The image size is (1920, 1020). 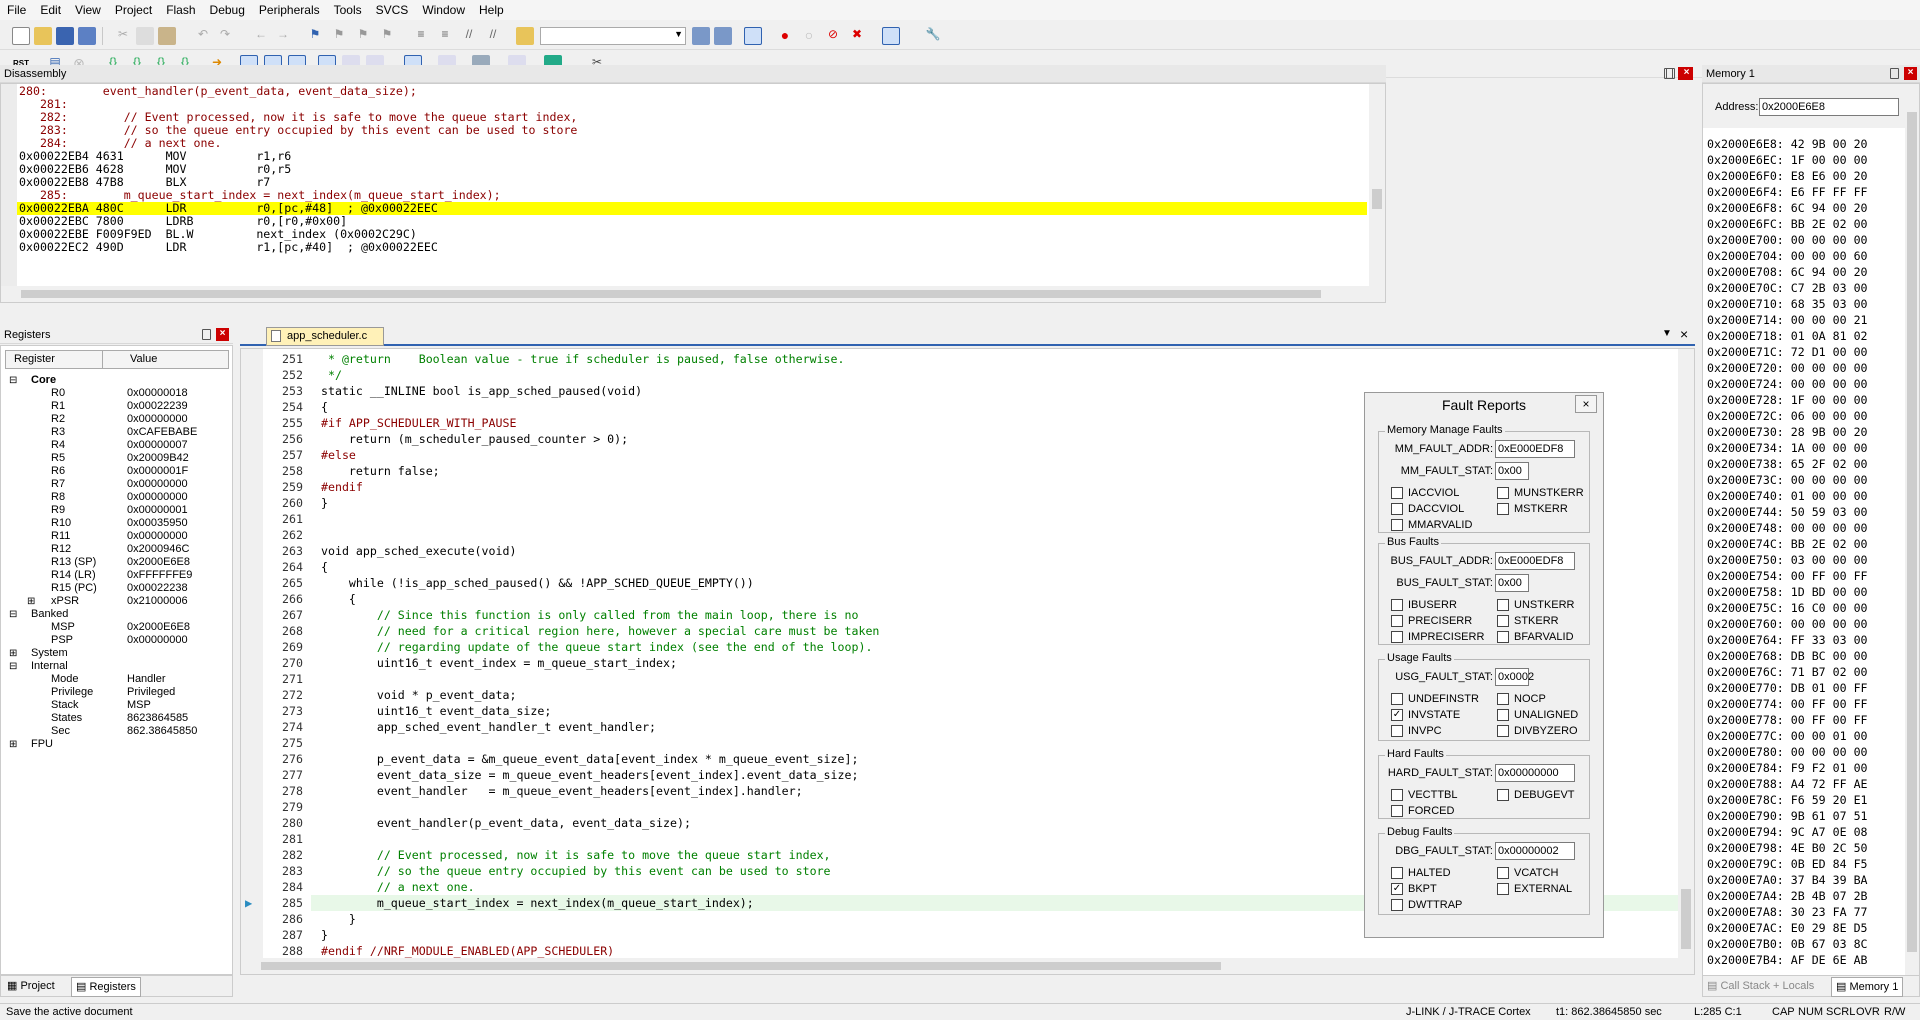 I want to click on code-line: void * p_event_data;, so click(x=419, y=695).